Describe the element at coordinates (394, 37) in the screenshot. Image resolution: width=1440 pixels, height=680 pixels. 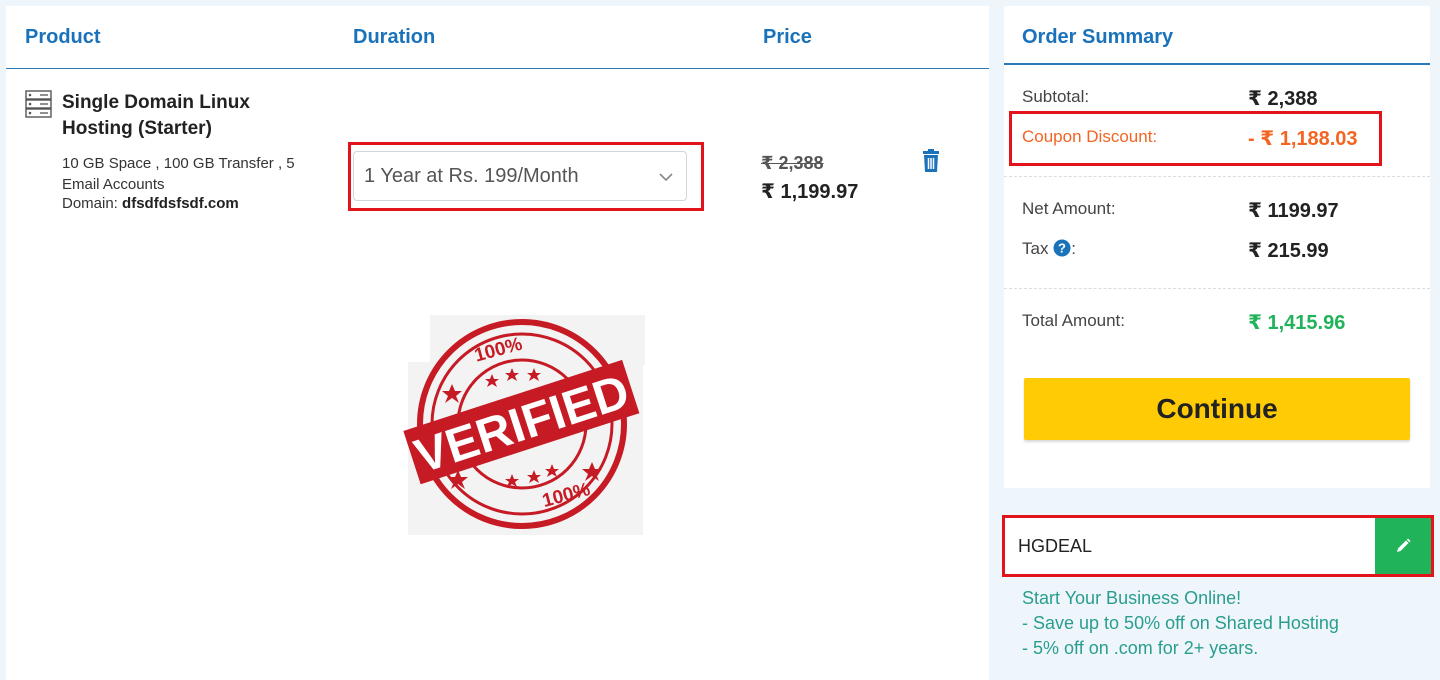
I see `duration-column-header: Duration` at that location.